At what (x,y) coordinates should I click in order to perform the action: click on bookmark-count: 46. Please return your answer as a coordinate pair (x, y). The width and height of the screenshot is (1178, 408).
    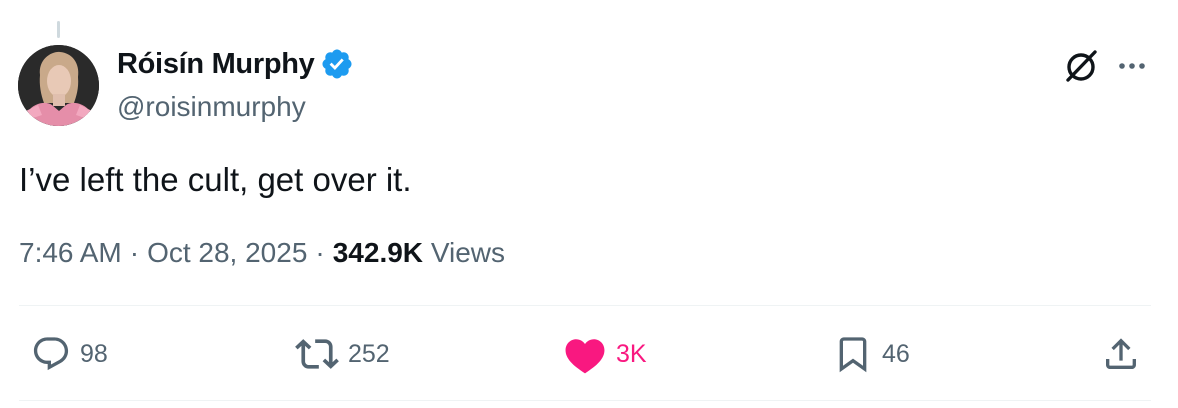
    Looking at the image, I should click on (896, 353).